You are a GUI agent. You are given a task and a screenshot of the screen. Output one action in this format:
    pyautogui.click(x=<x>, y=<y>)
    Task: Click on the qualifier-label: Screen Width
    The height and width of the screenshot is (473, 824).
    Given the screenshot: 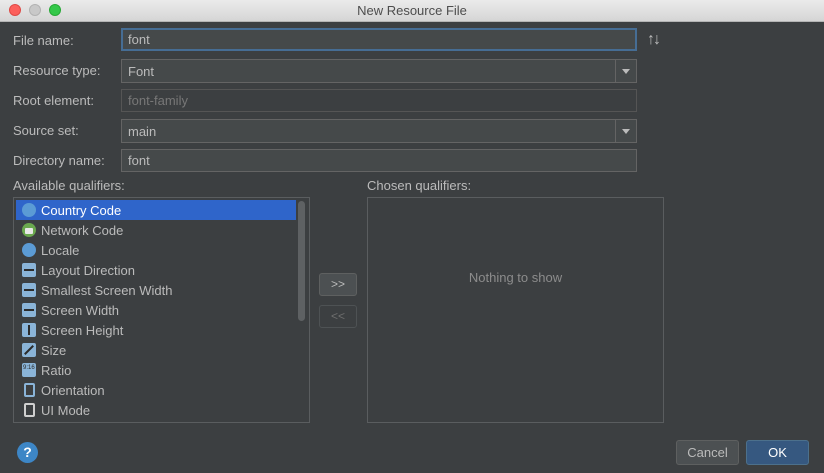 What is the action you would take?
    pyautogui.click(x=80, y=310)
    